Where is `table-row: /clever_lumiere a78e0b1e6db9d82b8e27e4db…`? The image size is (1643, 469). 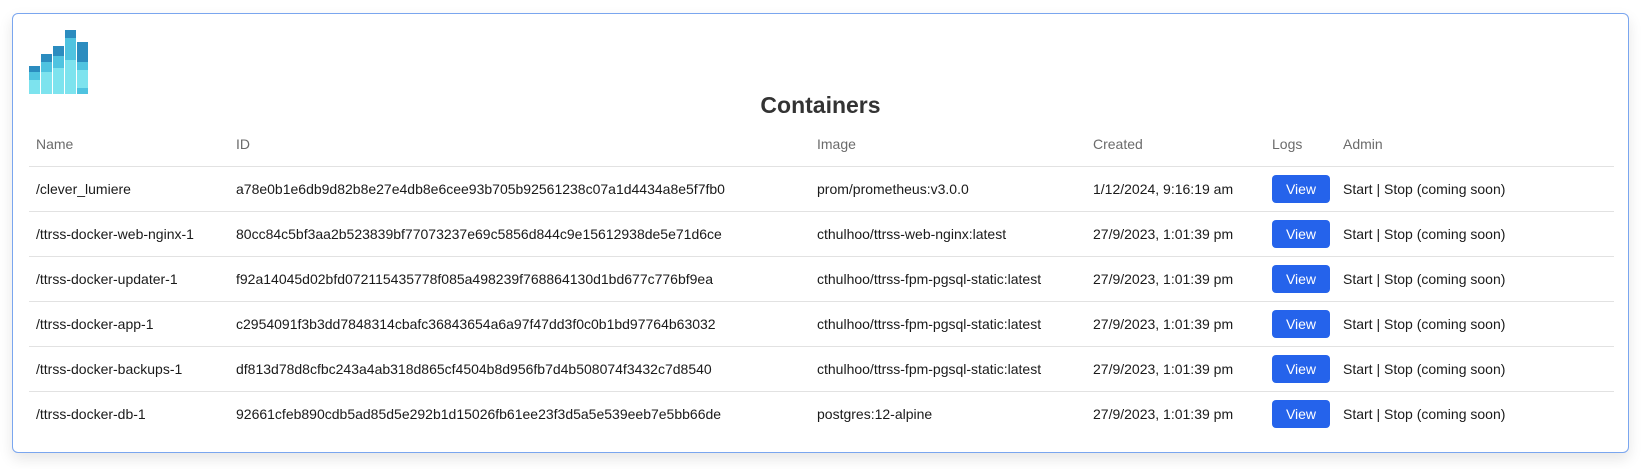 table-row: /clever_lumiere a78e0b1e6db9d82b8e27e4db… is located at coordinates (821, 189).